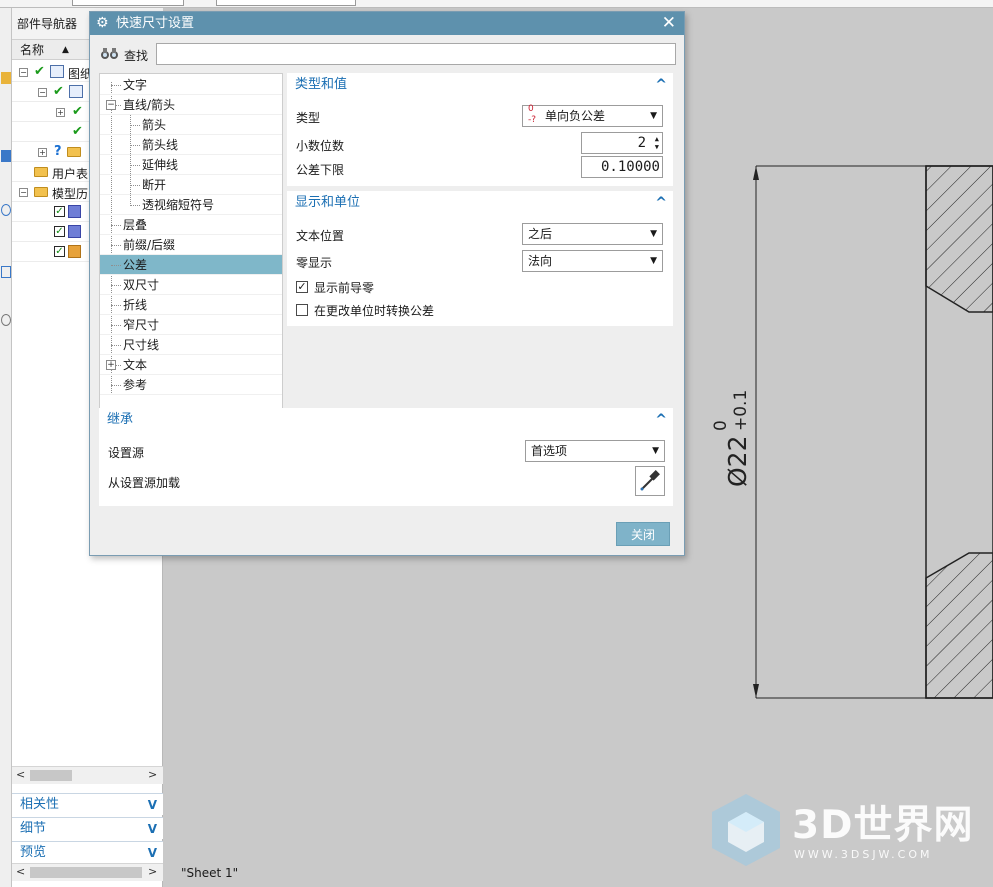  What do you see at coordinates (416, 54) in the screenshot?
I see `find-input` at bounding box center [416, 54].